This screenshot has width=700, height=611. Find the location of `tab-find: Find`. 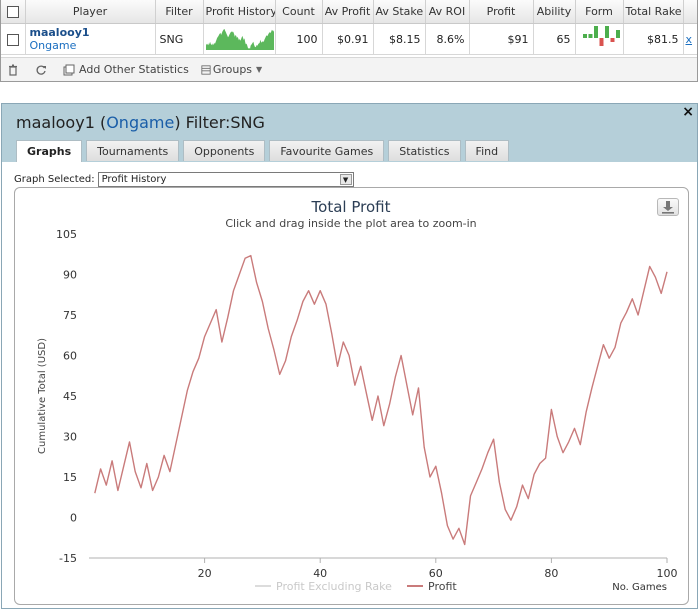

tab-find: Find is located at coordinates (487, 150).